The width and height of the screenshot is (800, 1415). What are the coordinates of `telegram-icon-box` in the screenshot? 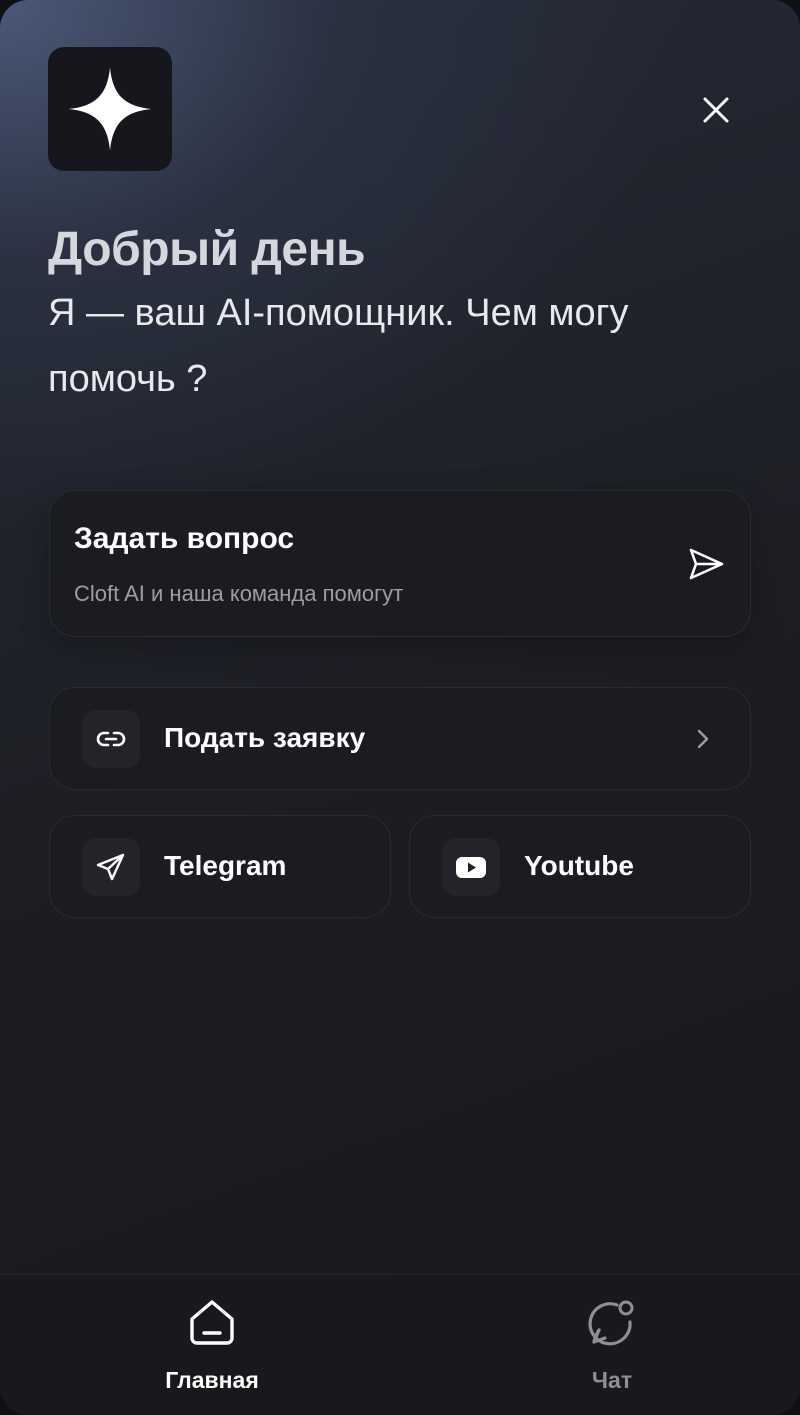 It's located at (111, 867).